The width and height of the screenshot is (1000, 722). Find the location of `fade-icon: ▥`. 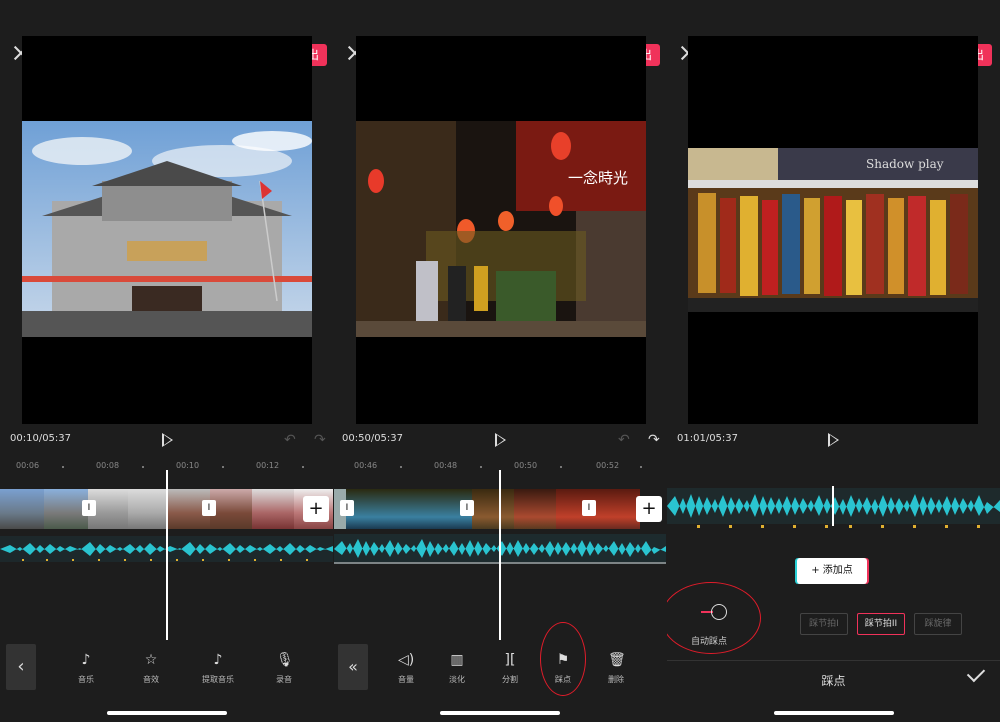

fade-icon: ▥ is located at coordinates (457, 660).